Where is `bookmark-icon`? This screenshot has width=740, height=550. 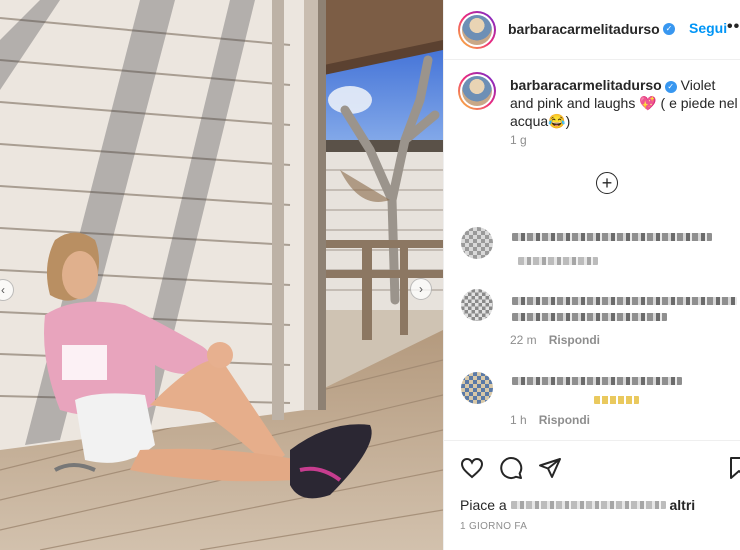
bookmark-icon is located at coordinates (733, 468).